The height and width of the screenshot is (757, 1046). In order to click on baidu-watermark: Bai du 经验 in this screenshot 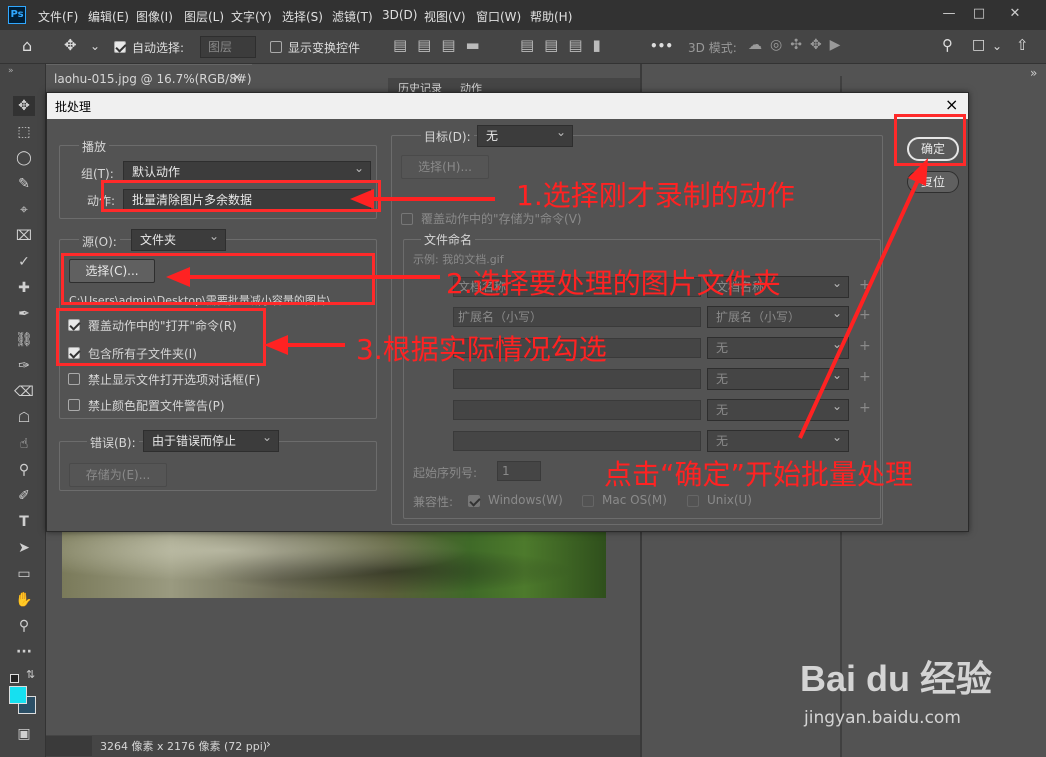, I will do `click(920, 680)`.